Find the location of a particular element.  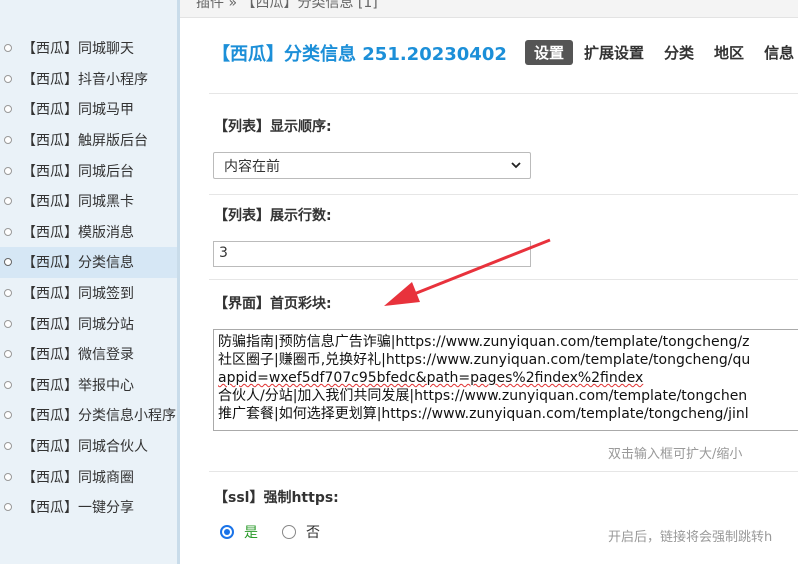

sidebar-item: 【西瓜】同城商圈 is located at coordinates (88, 476).